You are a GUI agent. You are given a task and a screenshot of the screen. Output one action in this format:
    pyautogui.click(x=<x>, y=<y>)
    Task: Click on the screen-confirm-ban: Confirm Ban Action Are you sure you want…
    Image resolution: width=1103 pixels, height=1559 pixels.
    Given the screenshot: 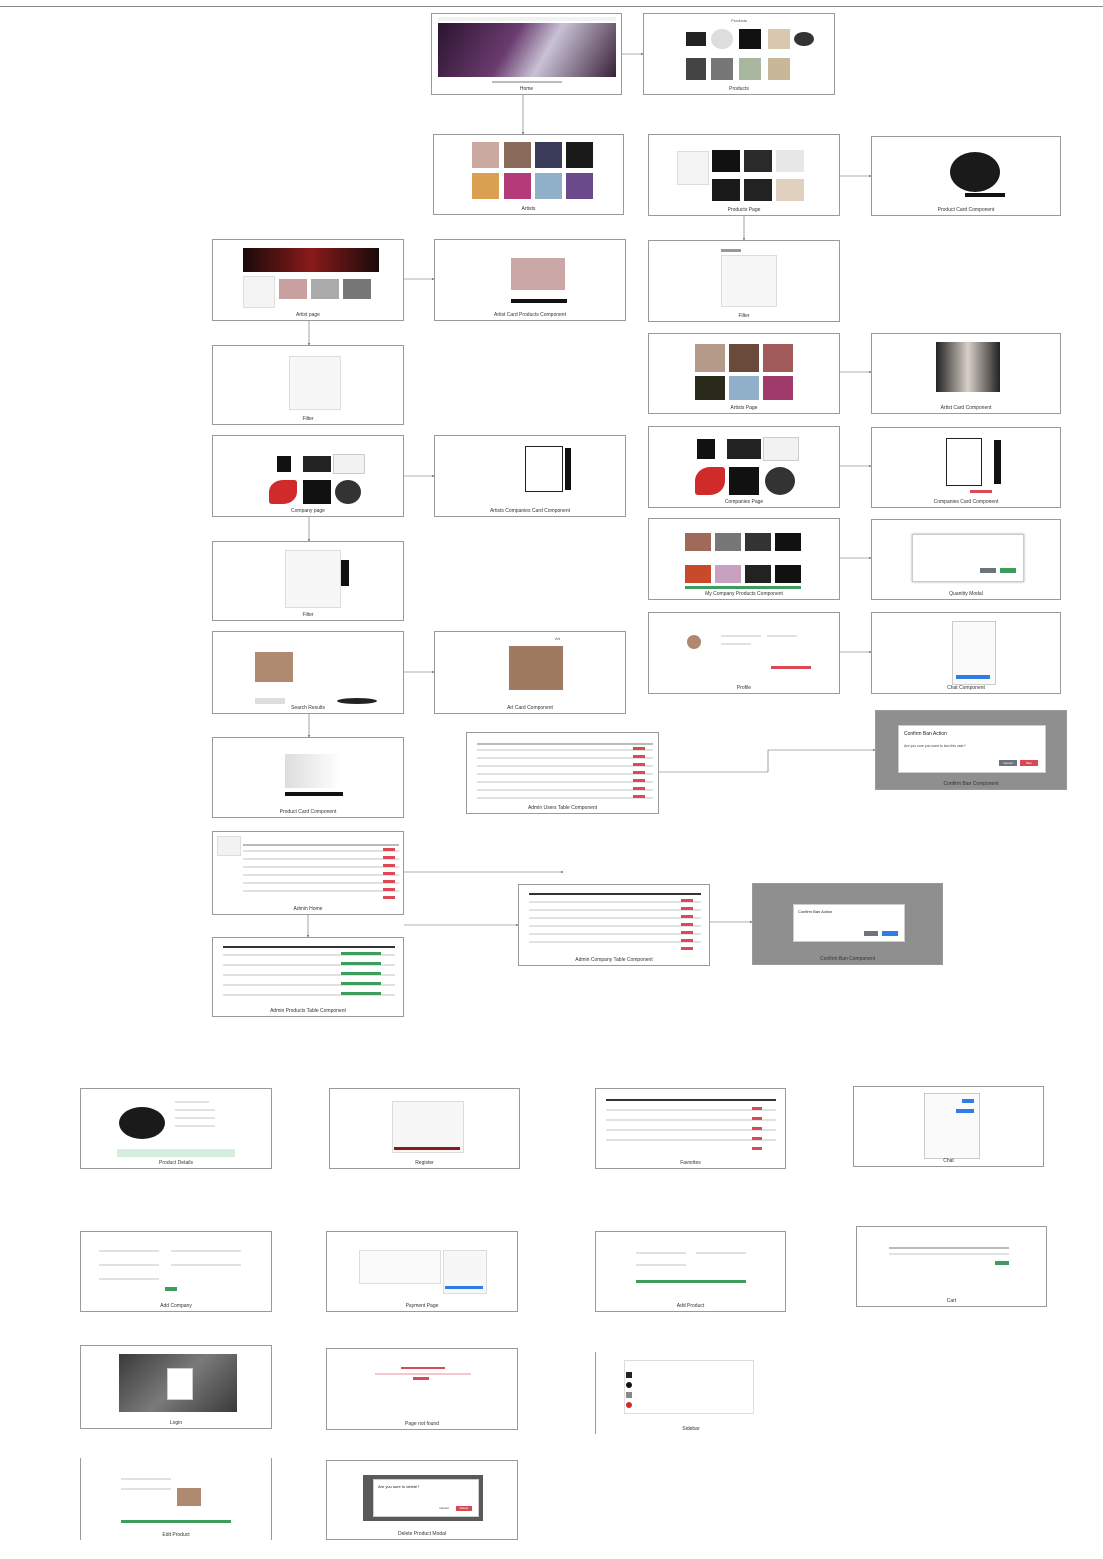 What is the action you would take?
    pyautogui.click(x=971, y=750)
    